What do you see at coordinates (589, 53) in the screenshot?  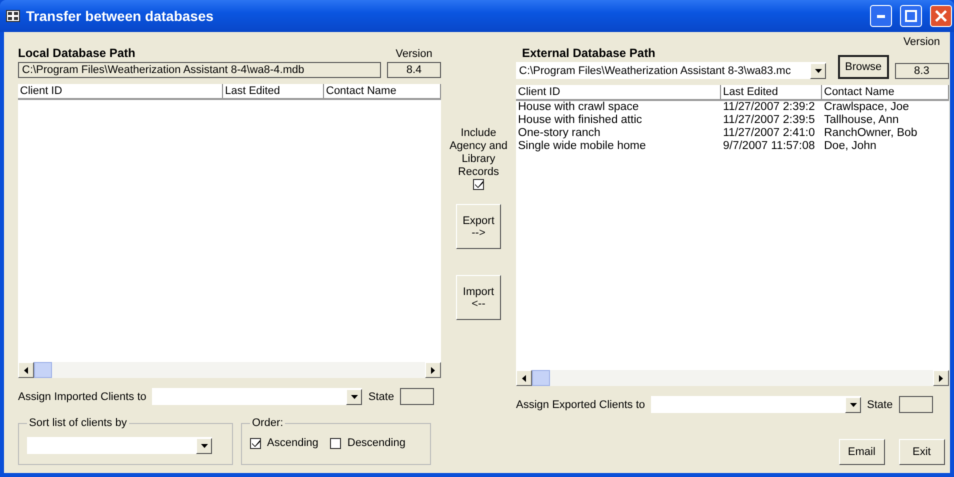 I see `section-heading: External Database Path` at bounding box center [589, 53].